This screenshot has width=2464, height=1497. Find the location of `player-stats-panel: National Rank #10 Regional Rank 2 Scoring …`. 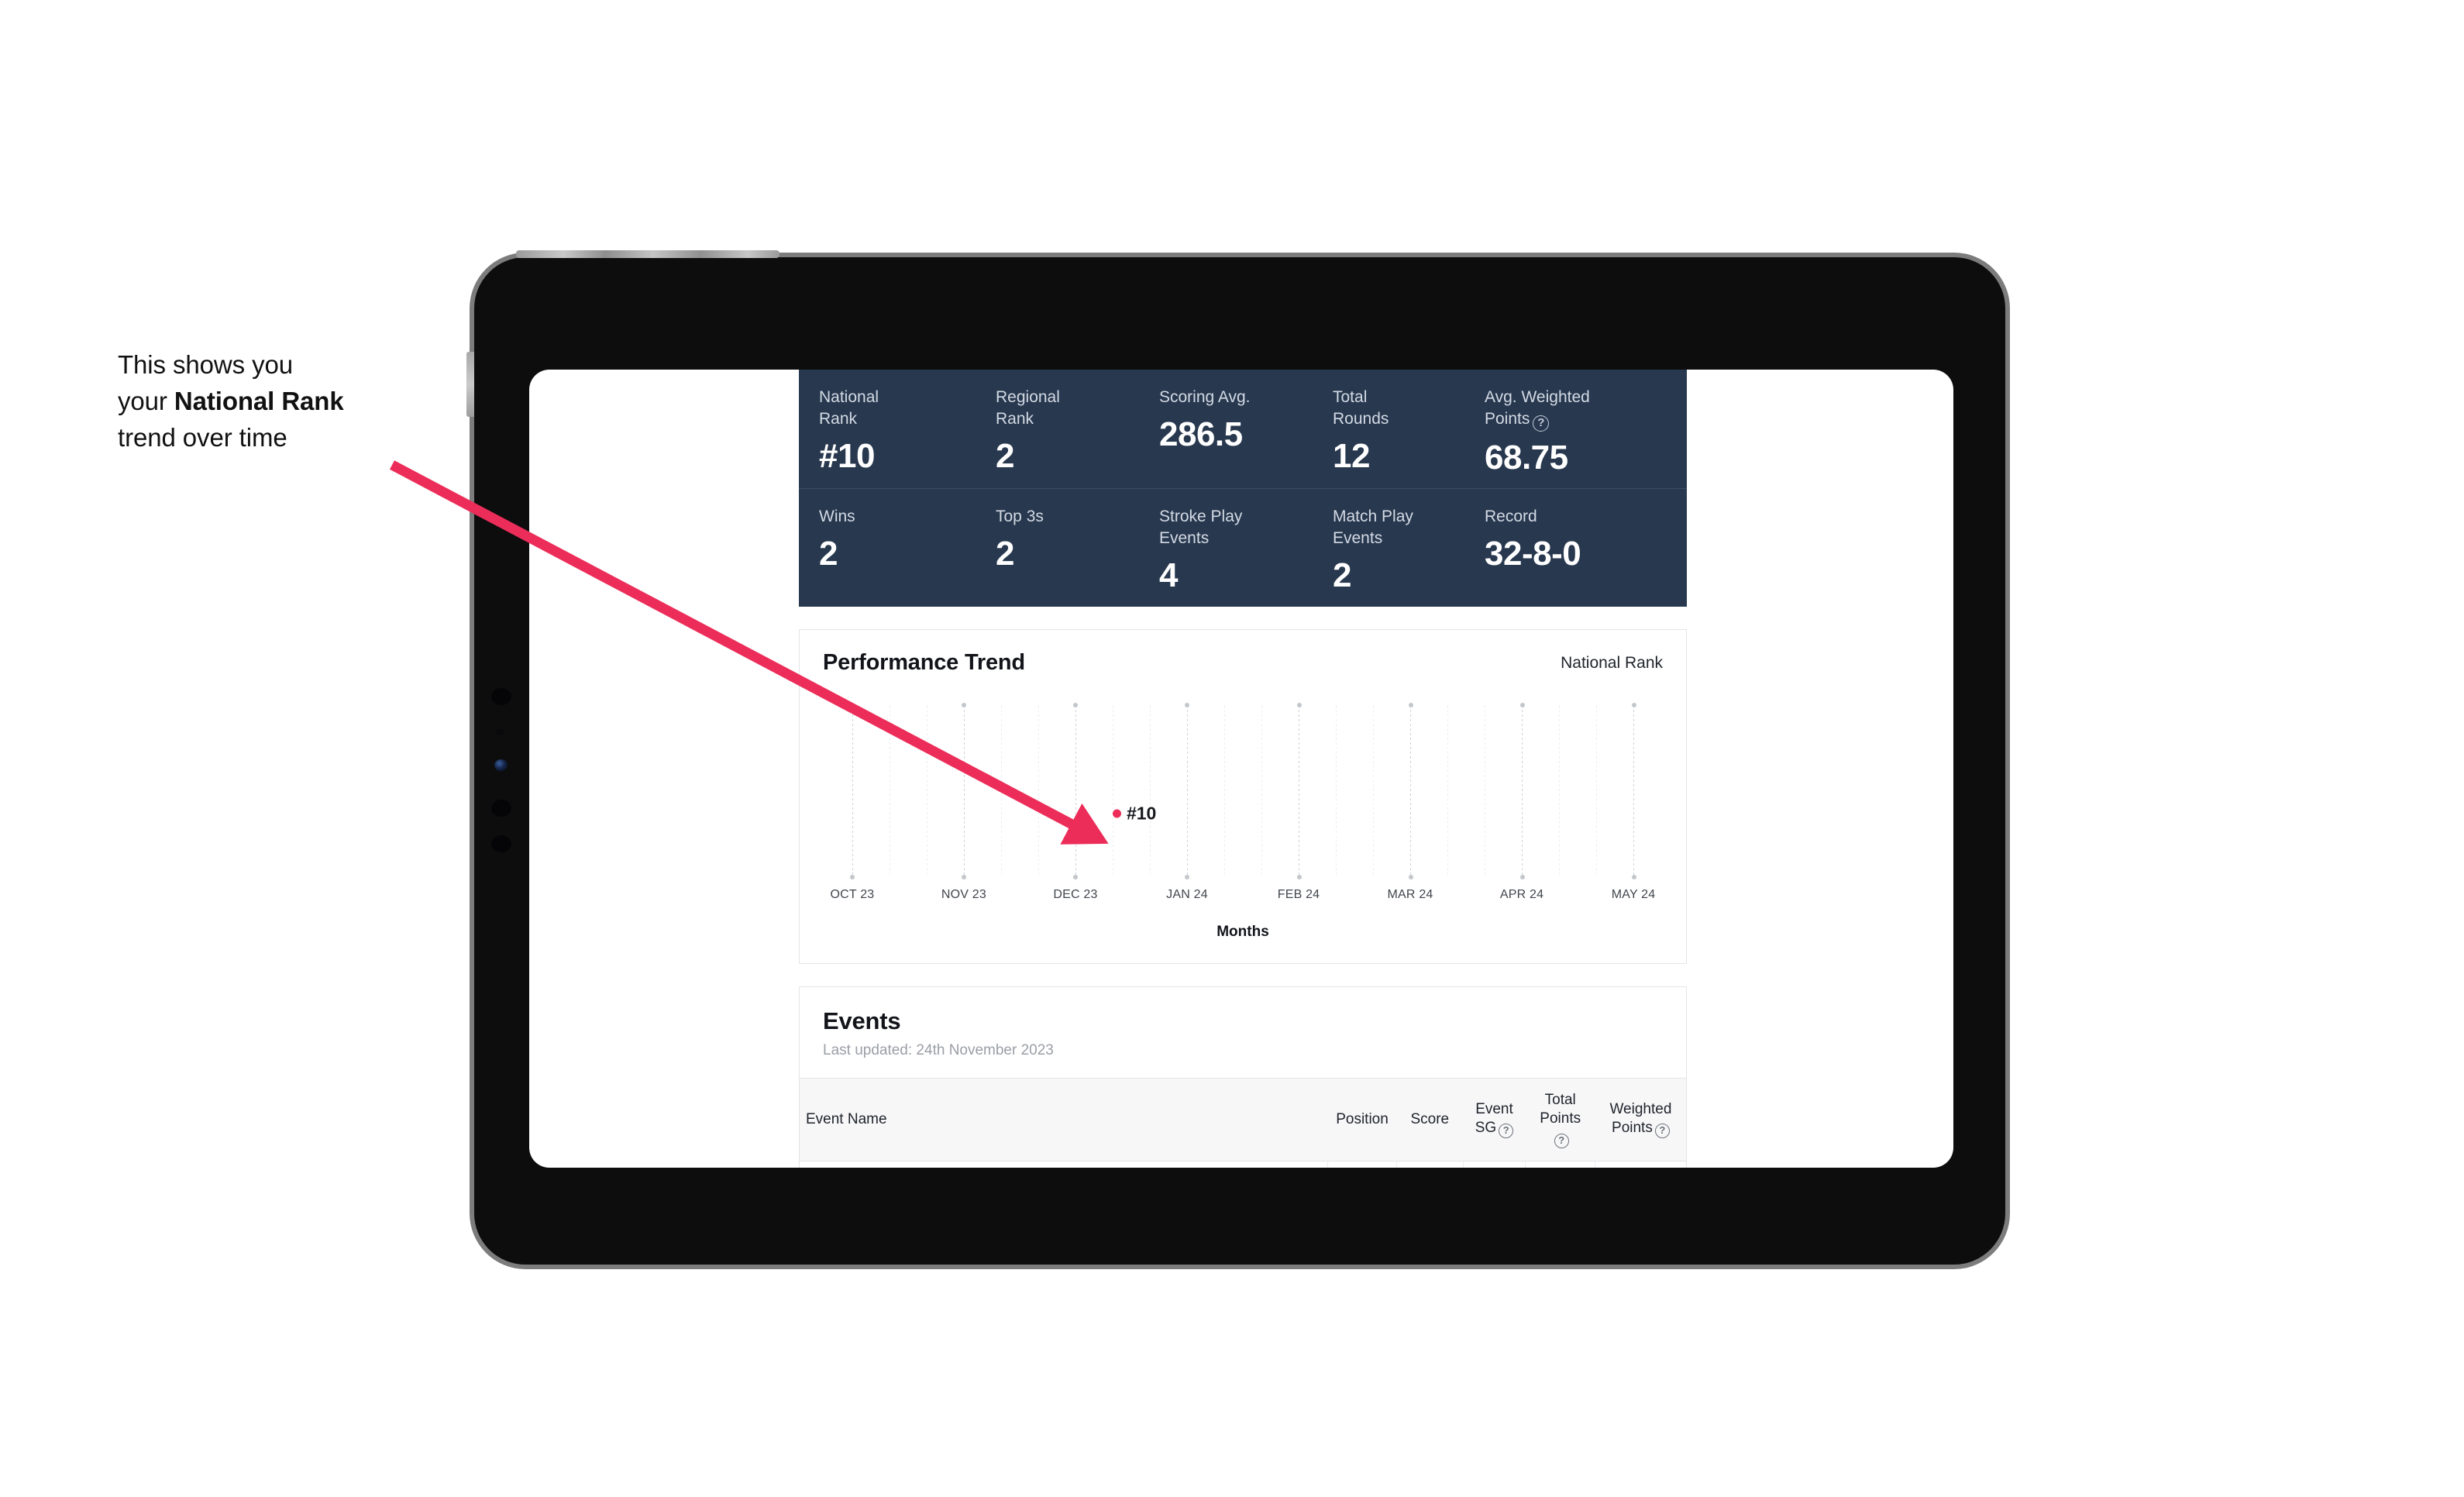

player-stats-panel: National Rank #10 Regional Rank 2 Scoring … is located at coordinates (1243, 488).